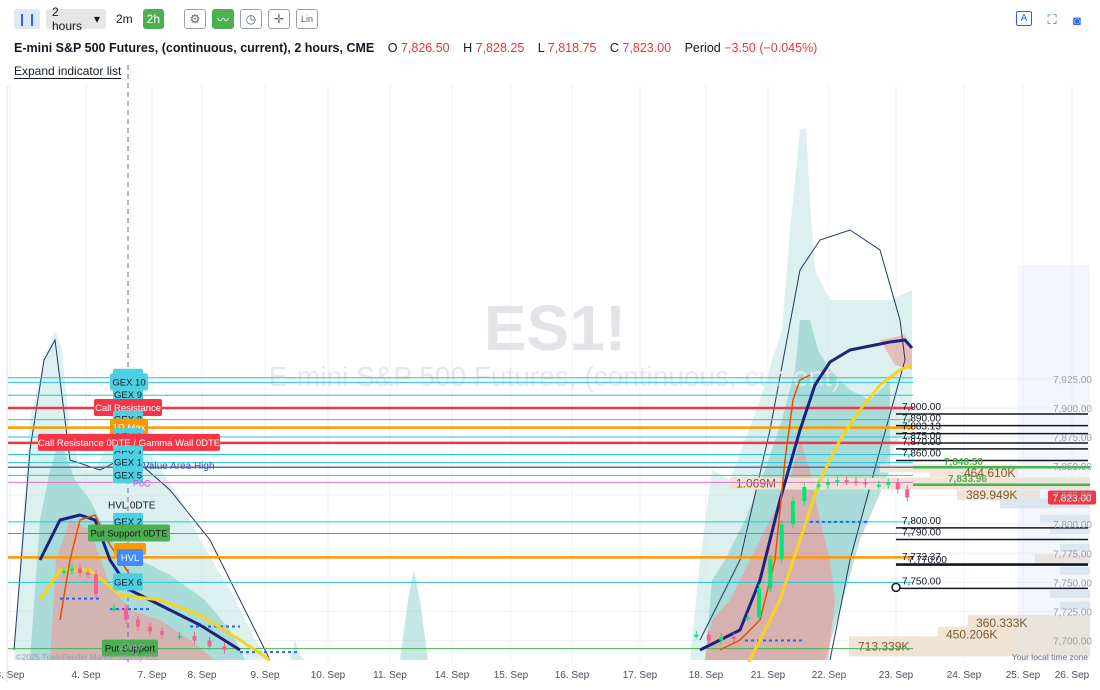  What do you see at coordinates (1024, 18) in the screenshot?
I see `ai-icon: A` at bounding box center [1024, 18].